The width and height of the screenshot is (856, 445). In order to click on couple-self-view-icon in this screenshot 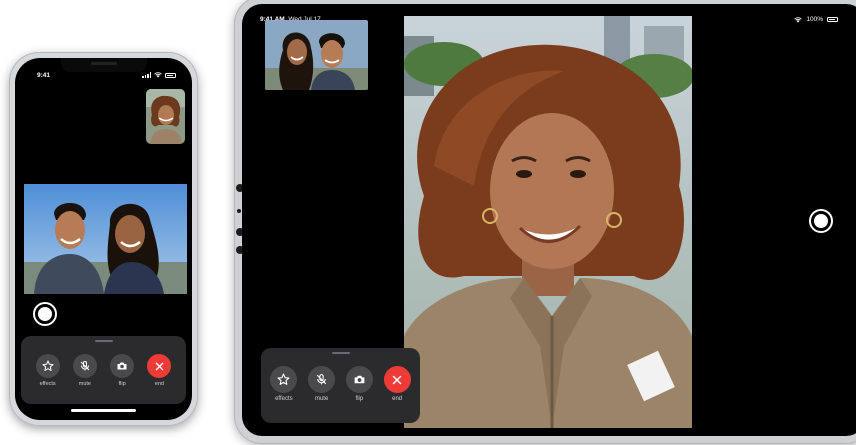, I will do `click(316, 55)`.